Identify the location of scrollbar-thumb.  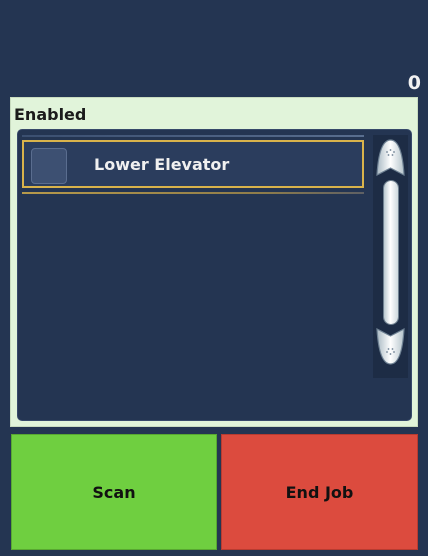
(391, 252).